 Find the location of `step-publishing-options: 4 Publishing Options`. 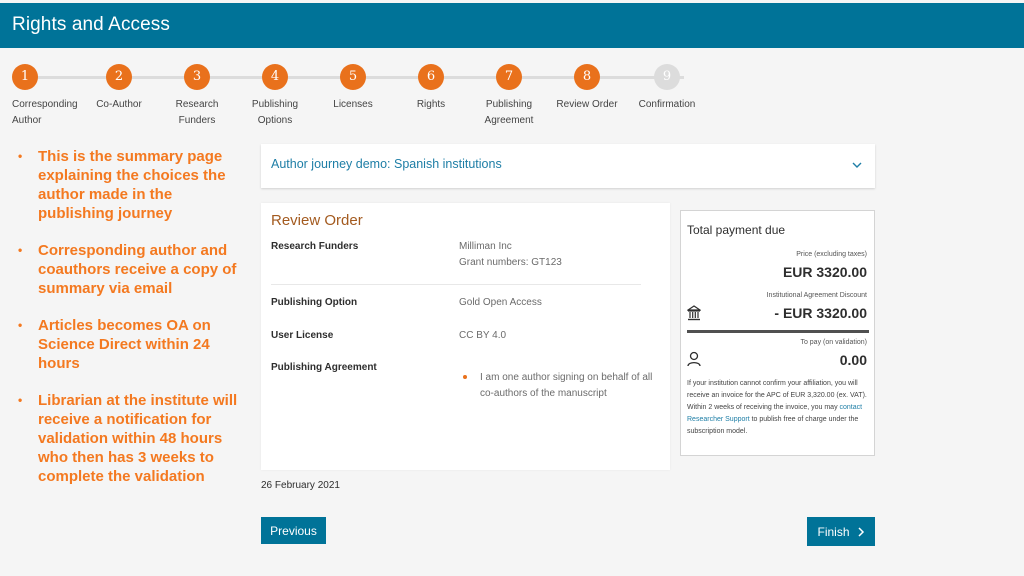

step-publishing-options: 4 Publishing Options is located at coordinates (275, 96).